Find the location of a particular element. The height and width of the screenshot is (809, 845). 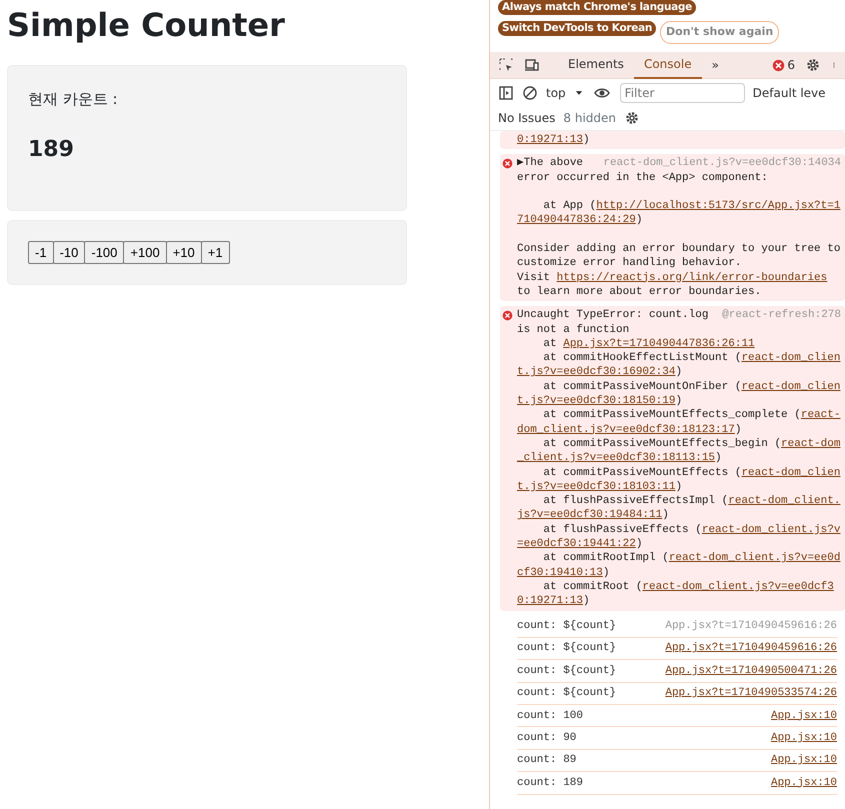

stack-link: 710490447836:24:29 is located at coordinates (576, 220).